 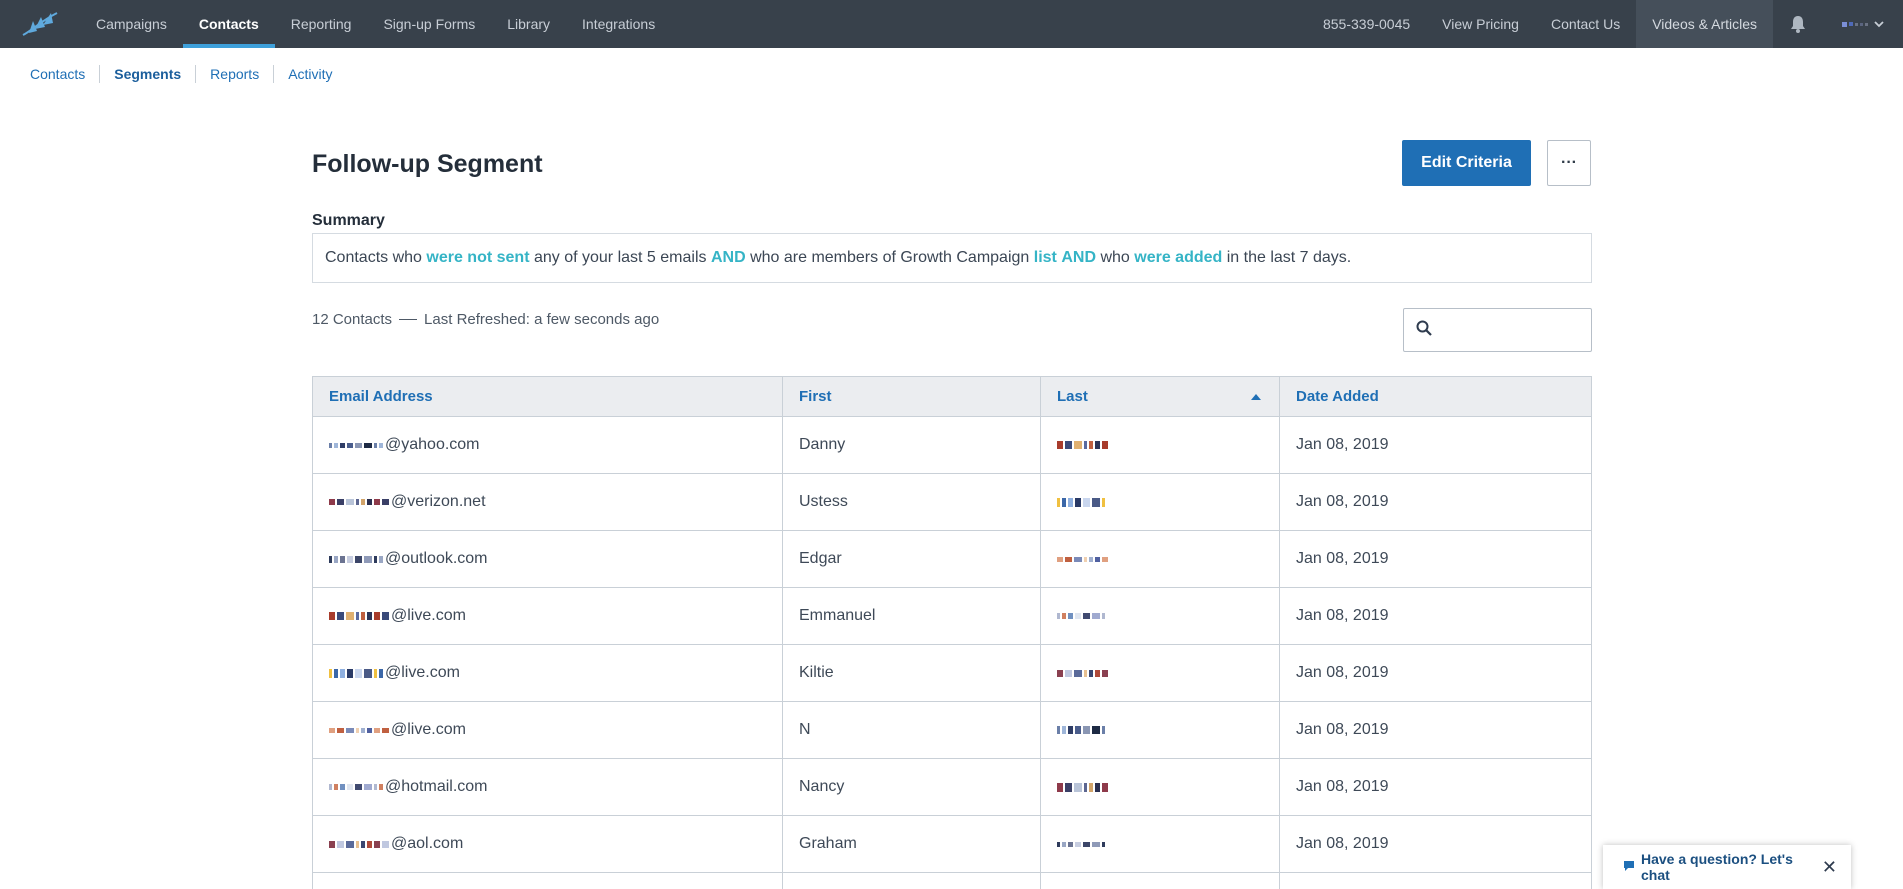 What do you see at coordinates (1585, 24) in the screenshot?
I see `contact-us-link: Contact Us` at bounding box center [1585, 24].